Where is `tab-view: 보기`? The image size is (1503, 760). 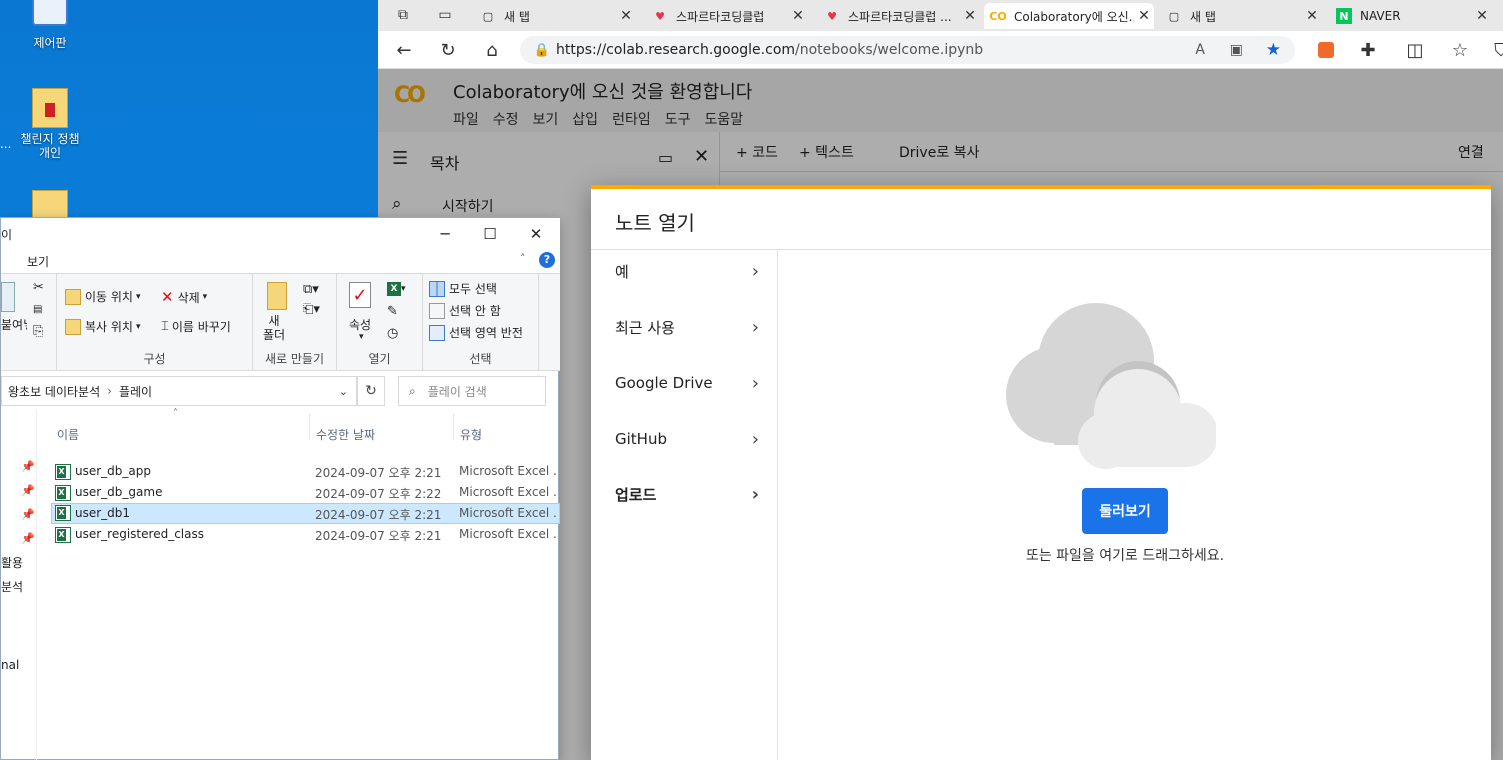
tab-view: 보기 is located at coordinates (38, 261).